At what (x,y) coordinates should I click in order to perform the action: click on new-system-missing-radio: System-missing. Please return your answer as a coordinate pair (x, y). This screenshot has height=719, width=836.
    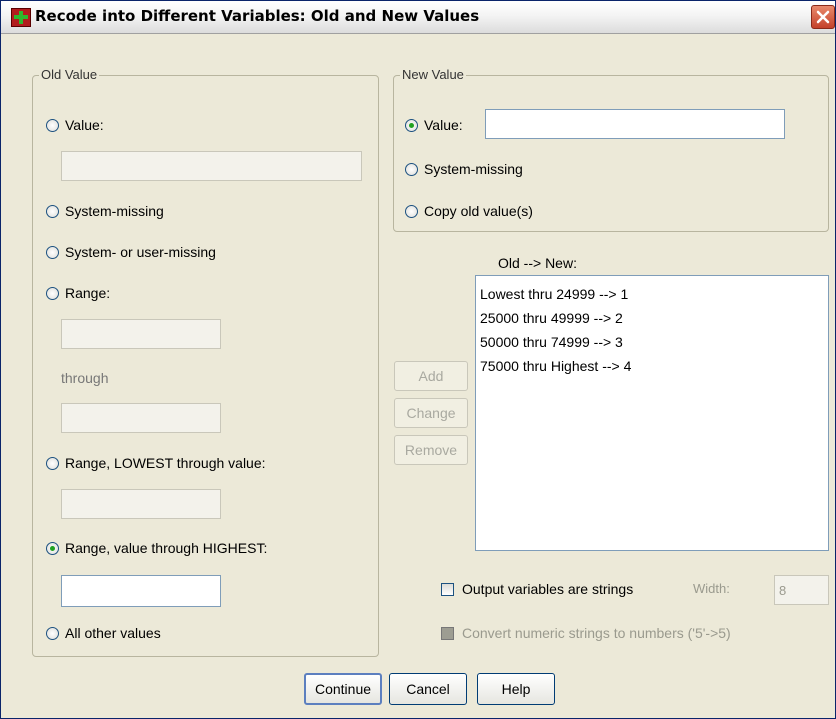
    Looking at the image, I should click on (464, 169).